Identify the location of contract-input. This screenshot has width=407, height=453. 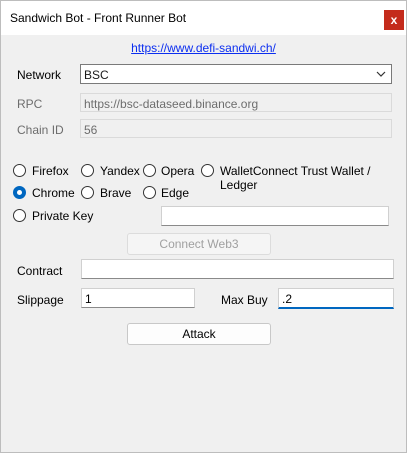
(237, 269).